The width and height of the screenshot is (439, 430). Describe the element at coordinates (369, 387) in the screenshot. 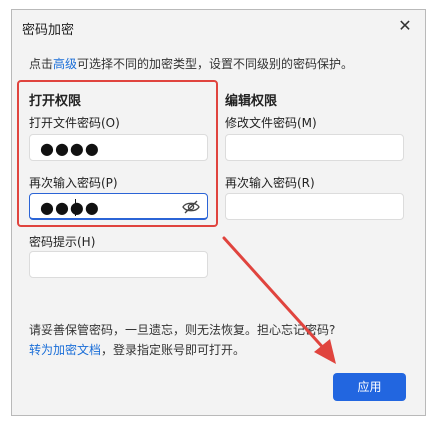

I see `apply-button: 应用` at that location.